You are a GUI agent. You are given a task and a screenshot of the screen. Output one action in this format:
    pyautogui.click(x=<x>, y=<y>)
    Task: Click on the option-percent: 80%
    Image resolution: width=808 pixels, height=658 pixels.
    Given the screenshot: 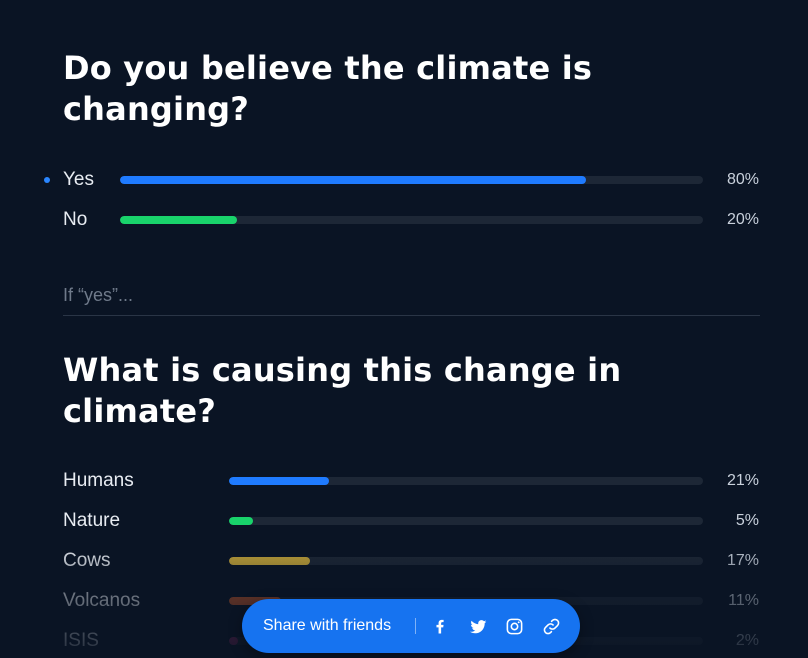 What is the action you would take?
    pyautogui.click(x=742, y=179)
    